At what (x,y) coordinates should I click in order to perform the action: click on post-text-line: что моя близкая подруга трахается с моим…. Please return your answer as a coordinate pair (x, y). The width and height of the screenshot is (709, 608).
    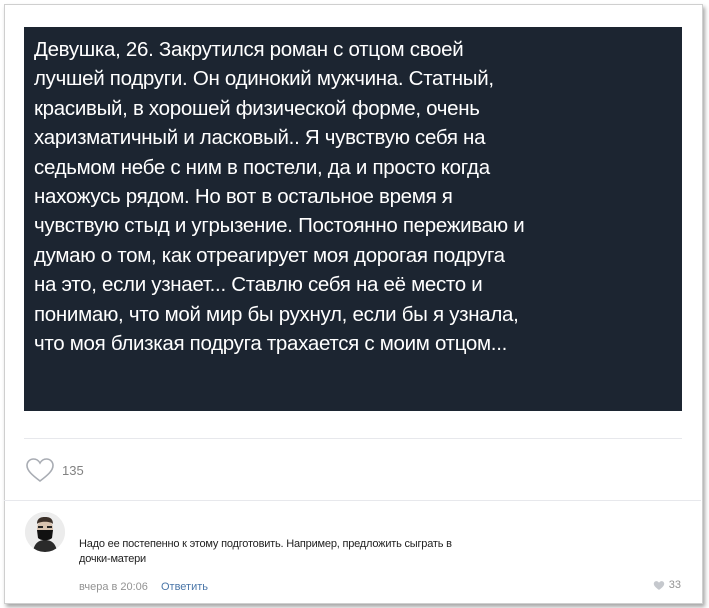
    Looking at the image, I should click on (270, 344).